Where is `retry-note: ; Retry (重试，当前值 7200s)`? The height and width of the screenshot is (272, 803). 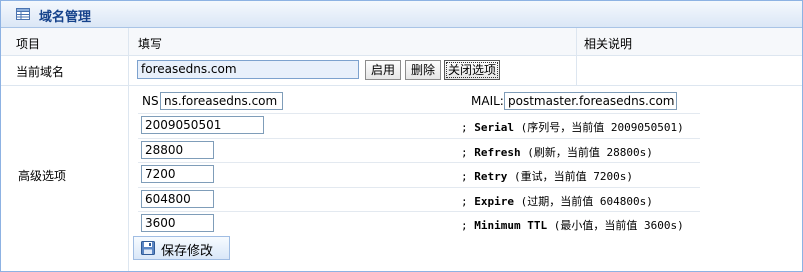 retry-note: ; Retry (重试，当前值 7200s) is located at coordinates (547, 176).